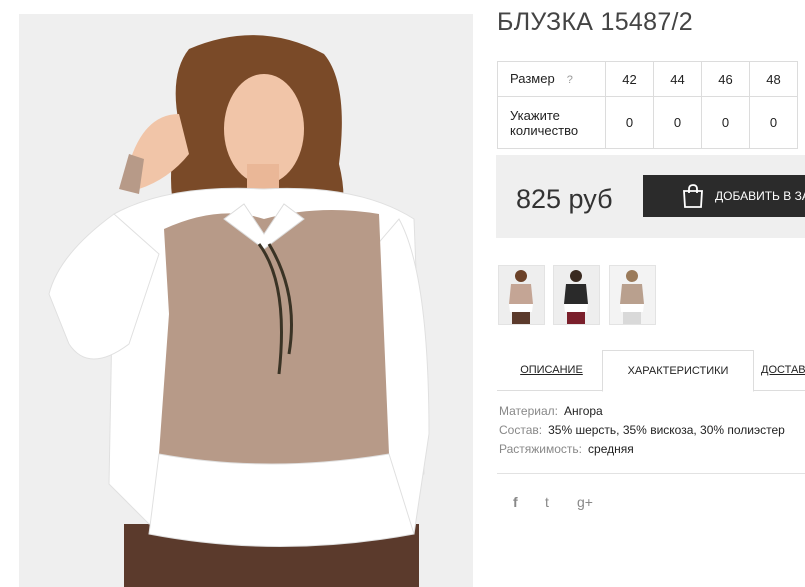 The width and height of the screenshot is (805, 587). What do you see at coordinates (725, 79) in the screenshot?
I see `size-46: 46` at bounding box center [725, 79].